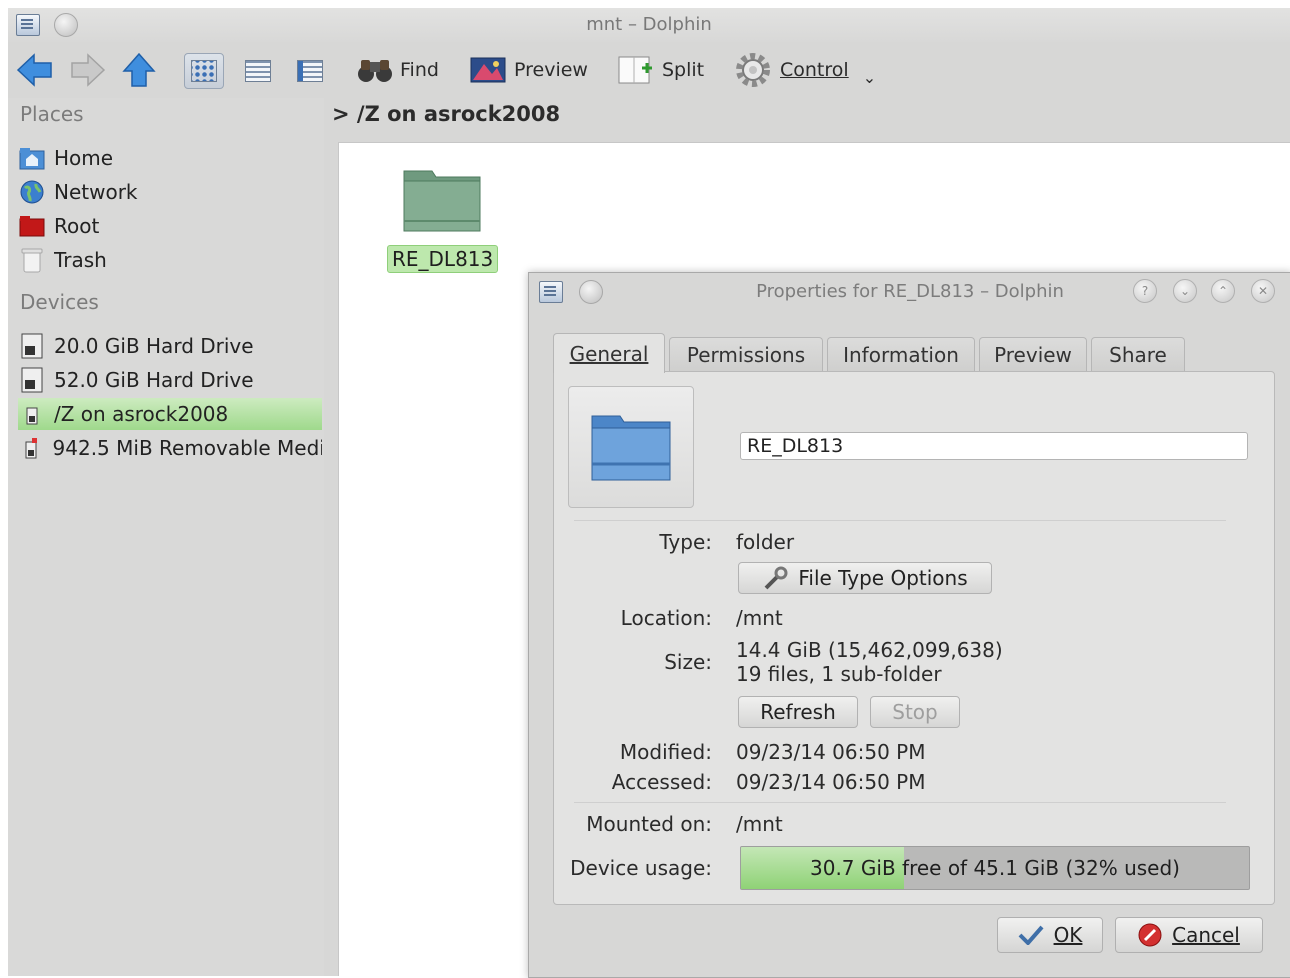 This screenshot has height=978, width=1290. I want to click on details-view-button, so click(310, 71).